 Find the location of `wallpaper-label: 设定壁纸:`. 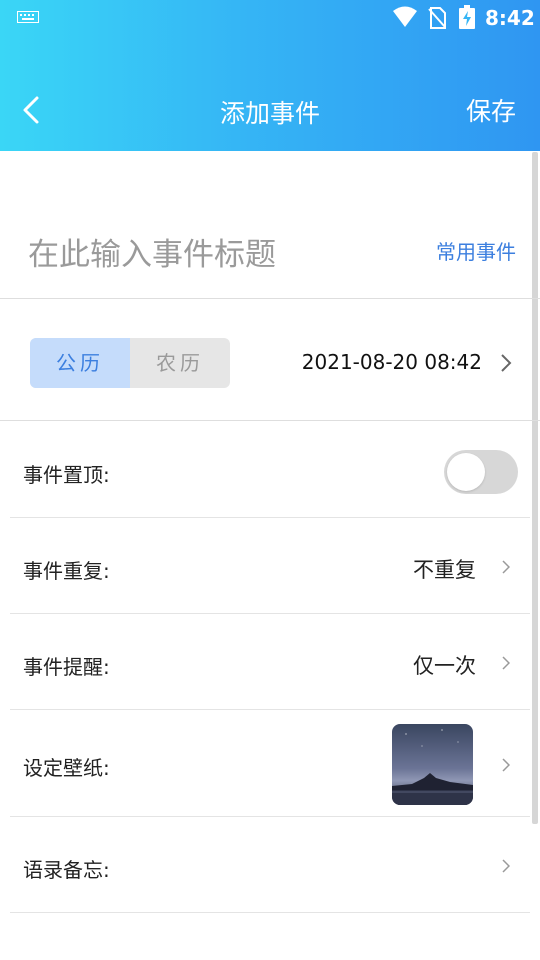

wallpaper-label: 设定壁纸: is located at coordinates (66, 768).